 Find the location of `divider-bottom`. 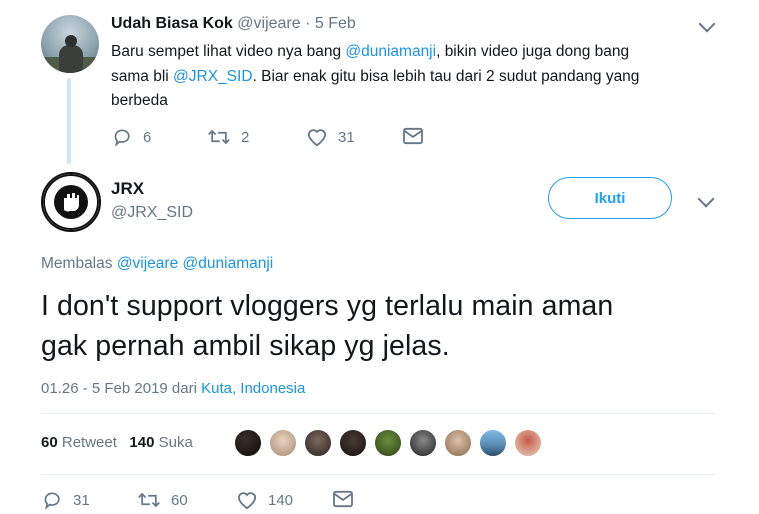

divider-bottom is located at coordinates (378, 474).